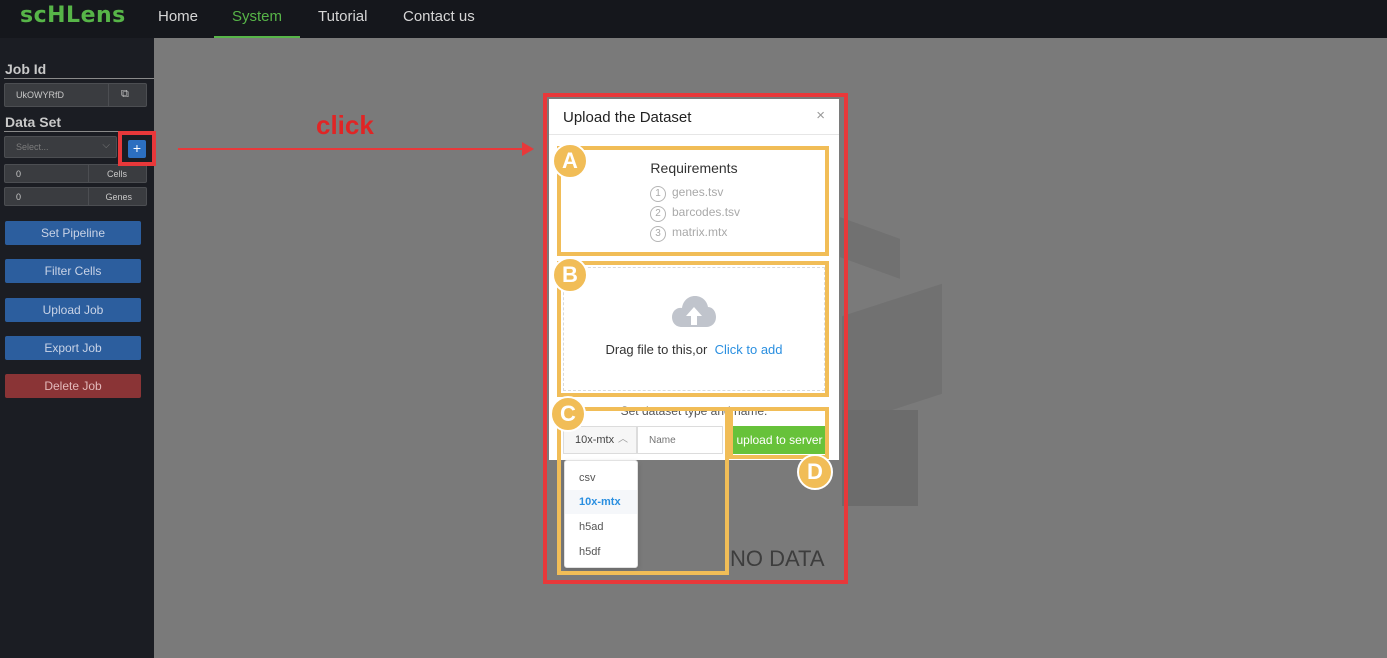 Image resolution: width=1387 pixels, height=658 pixels. Describe the element at coordinates (75, 95) in the screenshot. I see `job-id-field: UkOWYRfD ⧉` at that location.